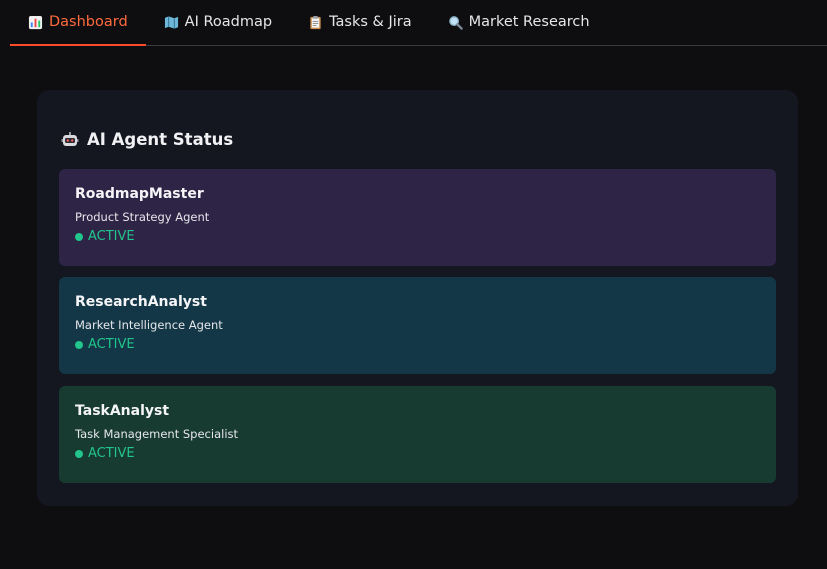  I want to click on clipboard-icon, so click(315, 22).